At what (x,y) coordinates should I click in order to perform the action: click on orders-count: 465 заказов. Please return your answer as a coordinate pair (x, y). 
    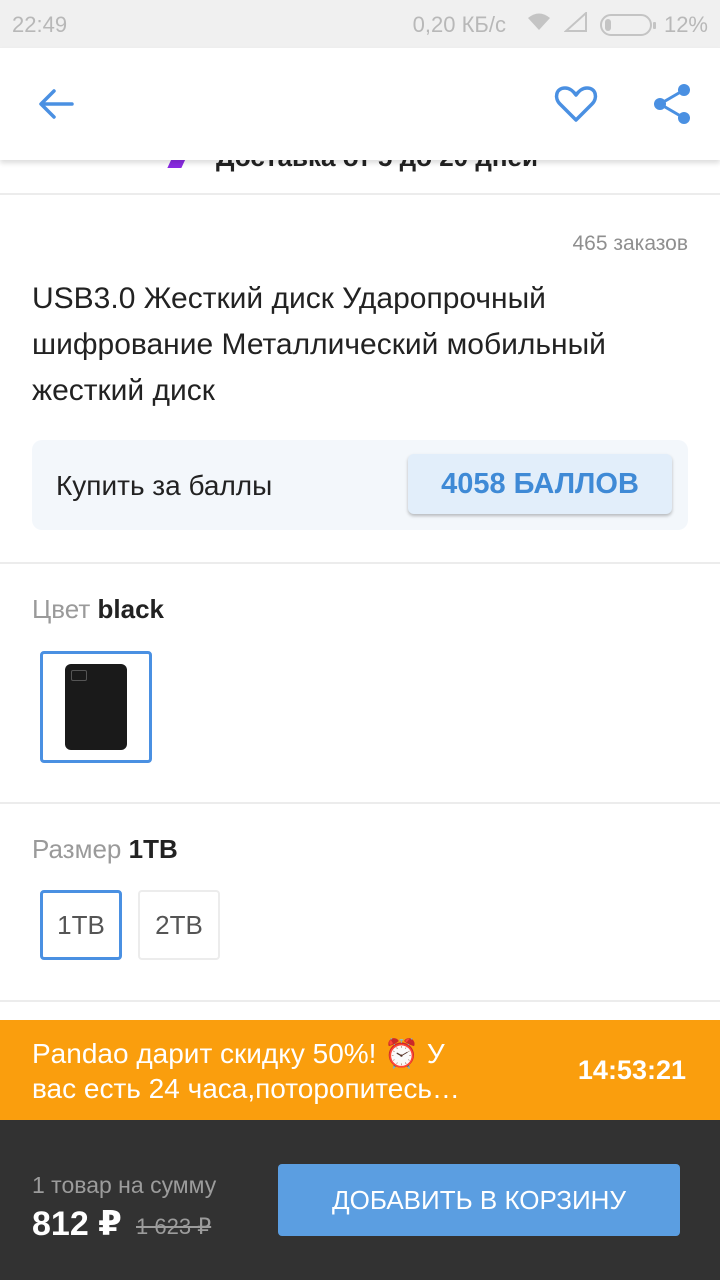
    Looking at the image, I should click on (630, 243).